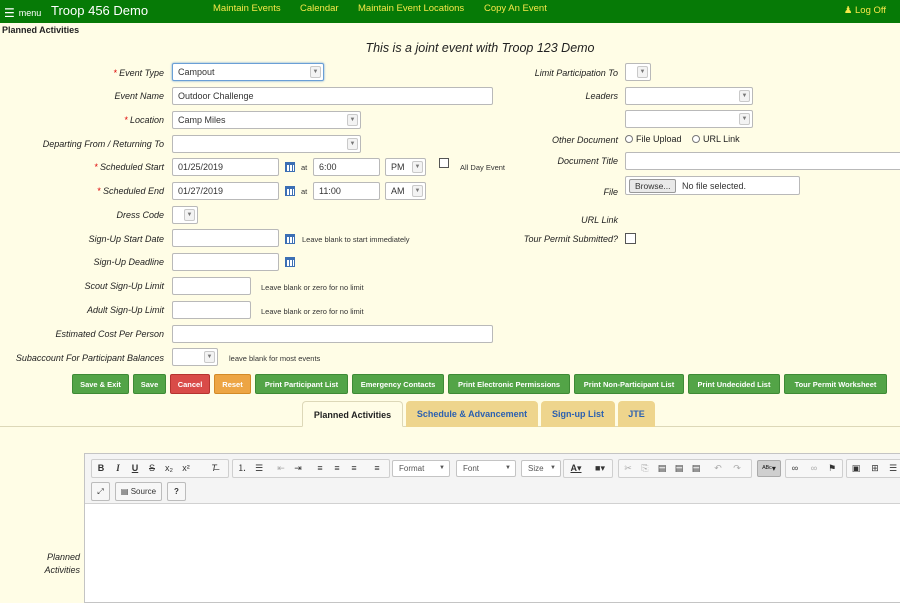 Image resolution: width=900 pixels, height=603 pixels. I want to click on brand-title: Troop 456 Demo, so click(99, 10).